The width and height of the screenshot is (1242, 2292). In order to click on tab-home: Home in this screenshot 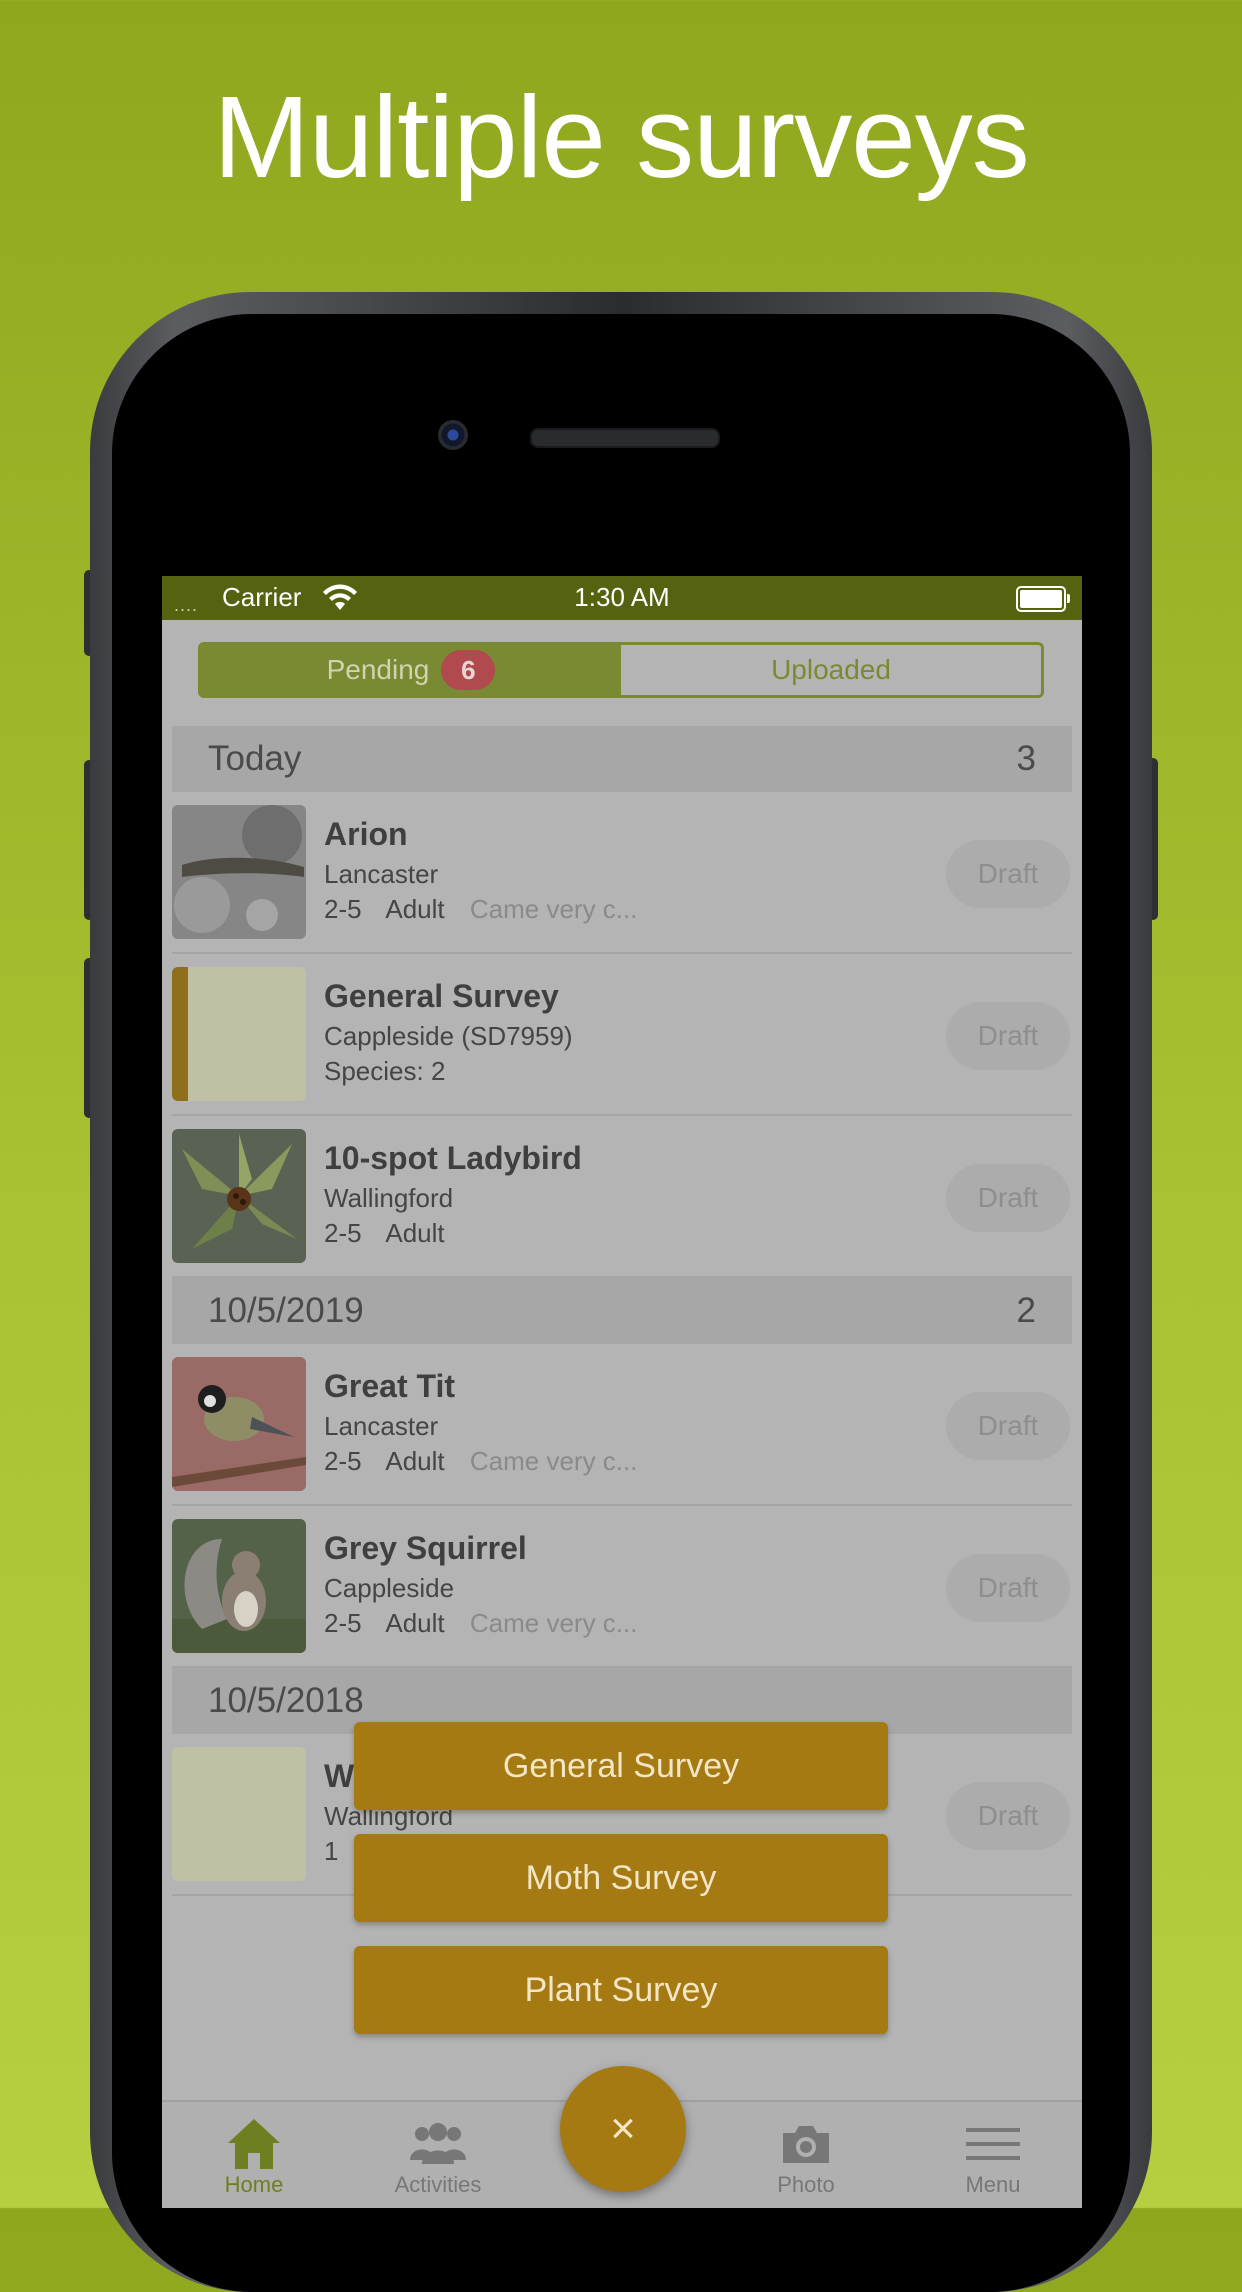, I will do `click(254, 2157)`.